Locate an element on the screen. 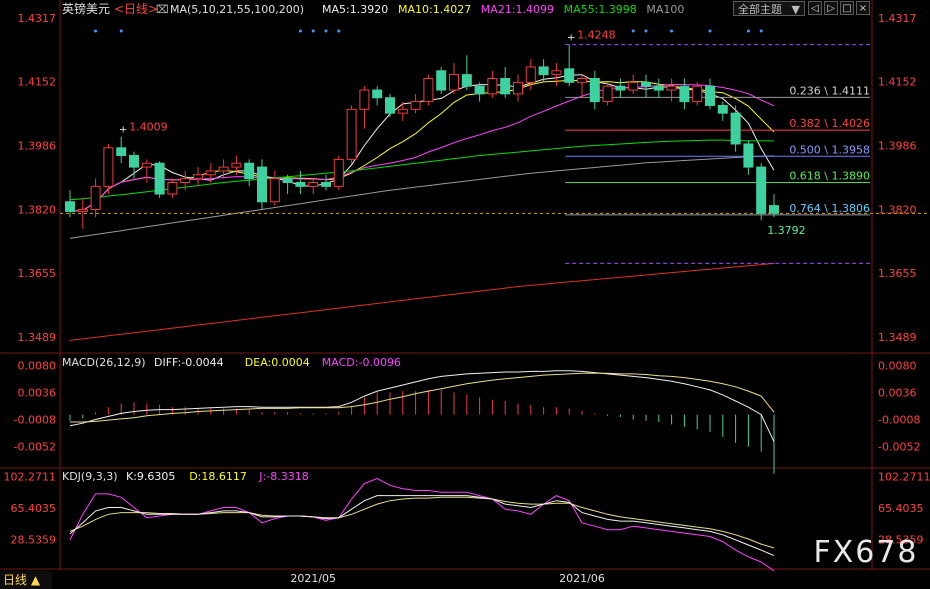 This screenshot has width=930, height=589. macd-legend-item: MACD:-0.0096 is located at coordinates (361, 362).